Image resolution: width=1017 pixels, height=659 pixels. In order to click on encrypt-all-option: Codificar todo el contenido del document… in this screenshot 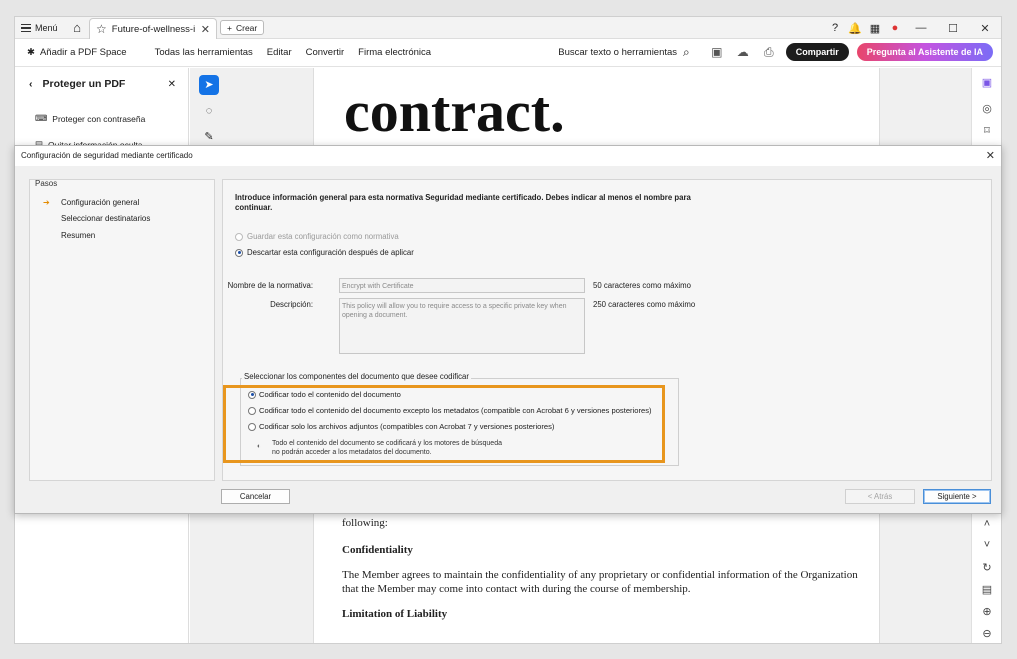, I will do `click(324, 394)`.